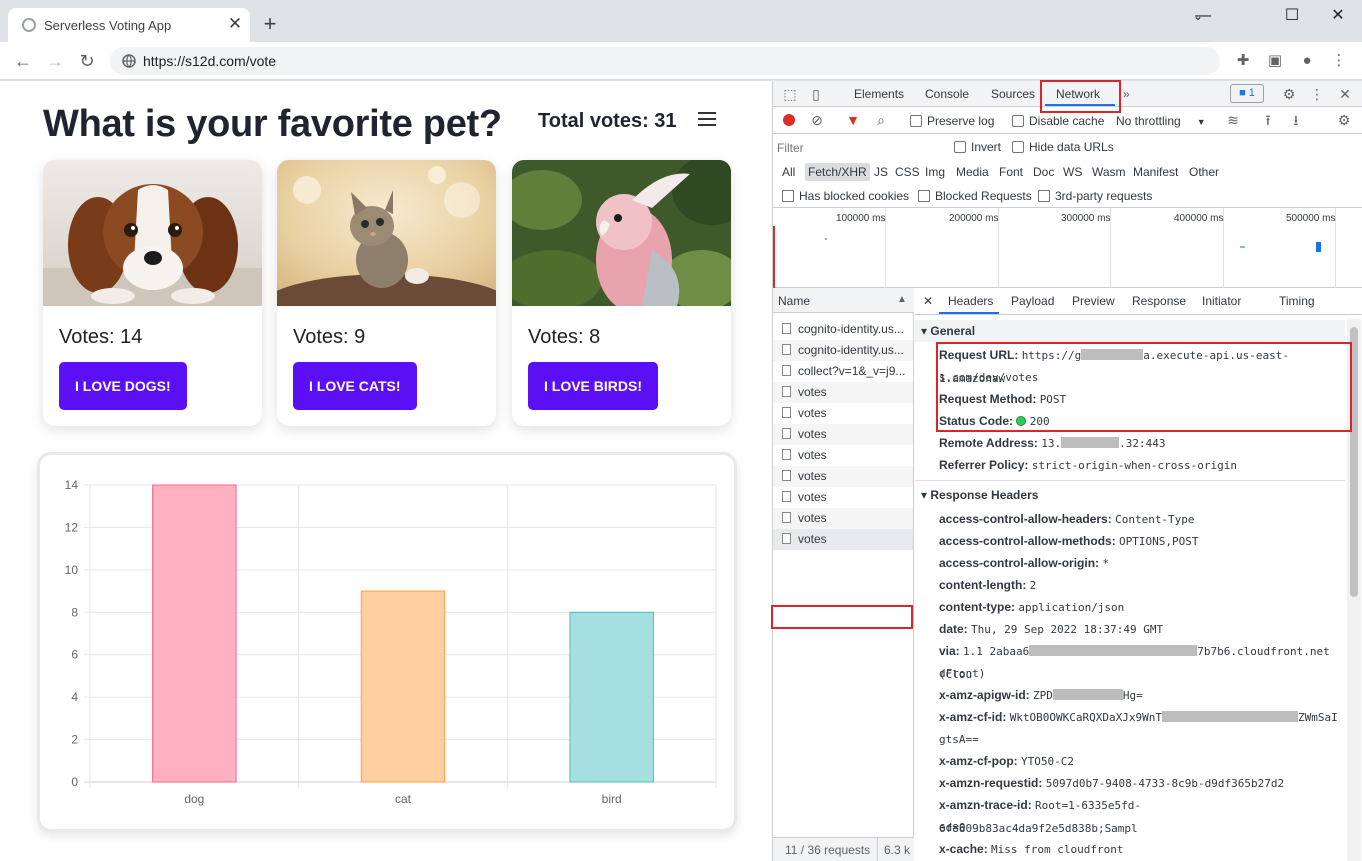 Image resolution: width=1362 pixels, height=861 pixels. What do you see at coordinates (845, 196) in the screenshot?
I see `has-blocked-cookies-checkbox: Has blocked cookies` at bounding box center [845, 196].